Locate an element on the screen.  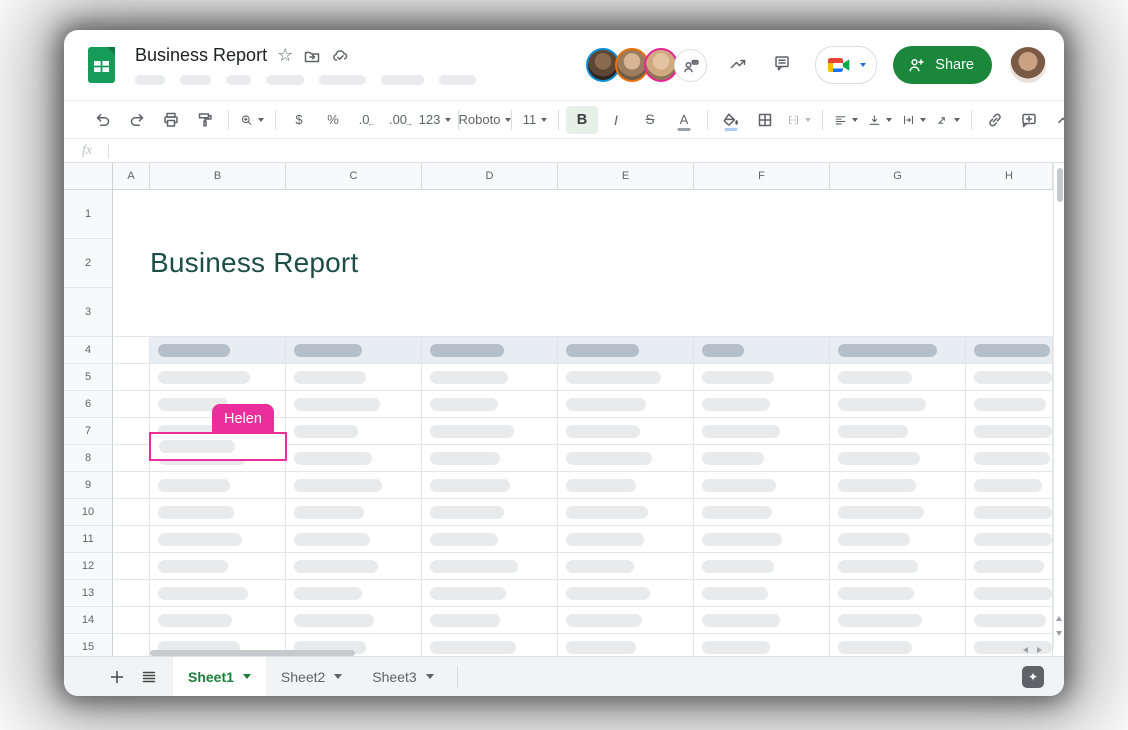
cell-G9 is located at coordinates (898, 485).